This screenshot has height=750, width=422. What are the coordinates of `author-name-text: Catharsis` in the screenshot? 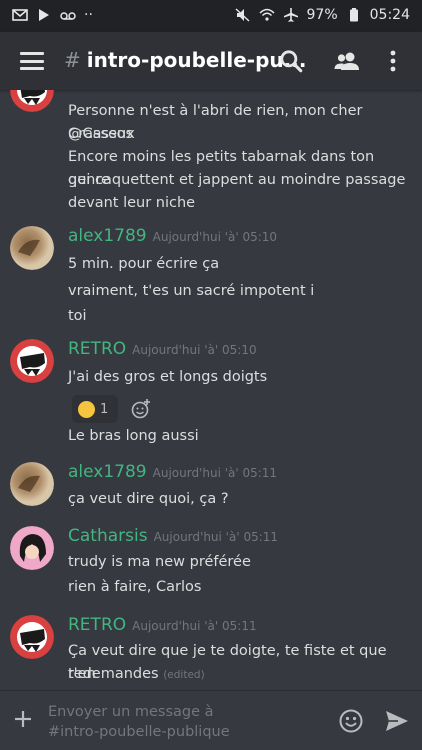 It's located at (108, 536).